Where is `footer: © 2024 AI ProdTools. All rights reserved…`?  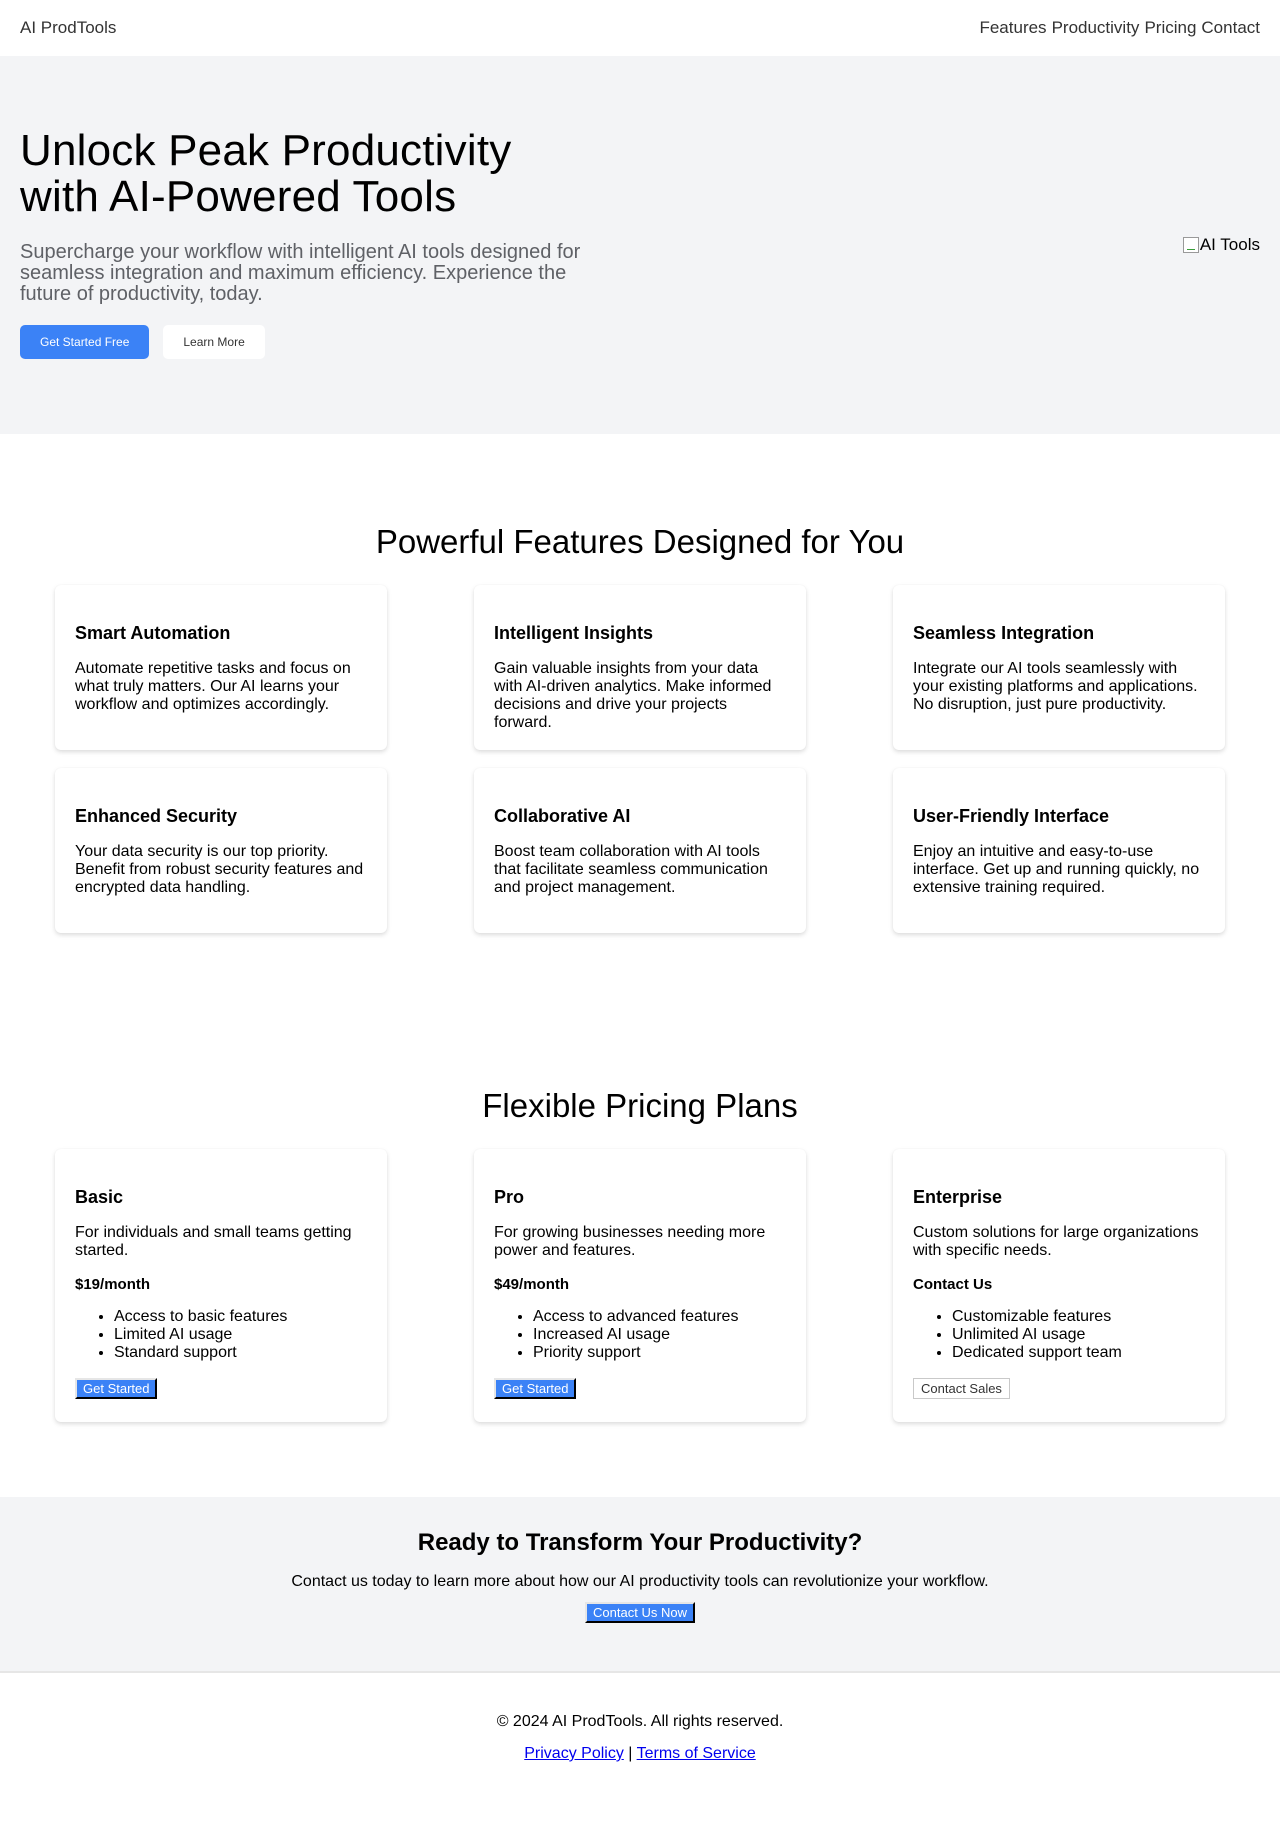
footer: © 2024 AI ProdTools. All rights reserved… is located at coordinates (640, 1730).